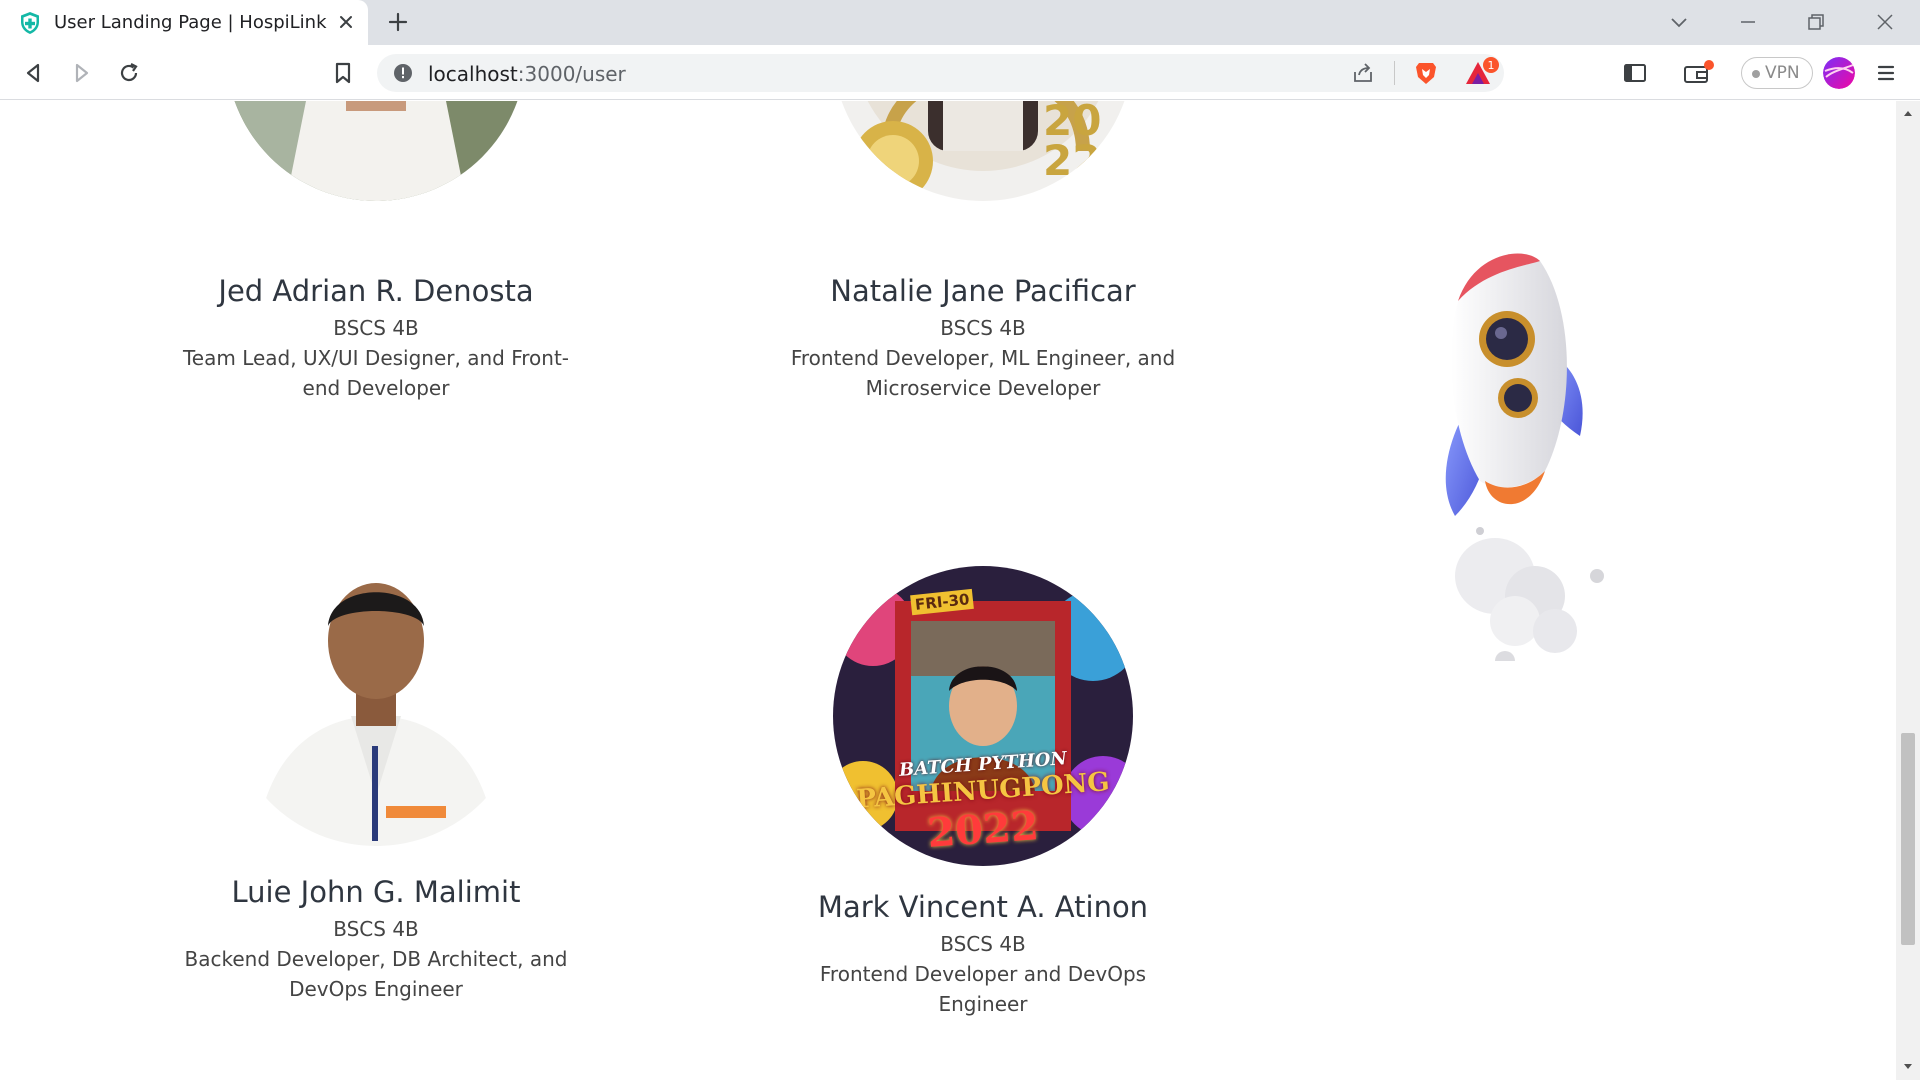 This screenshot has width=1920, height=1080. I want to click on member-name: Luie John G. Malimit, so click(376, 892).